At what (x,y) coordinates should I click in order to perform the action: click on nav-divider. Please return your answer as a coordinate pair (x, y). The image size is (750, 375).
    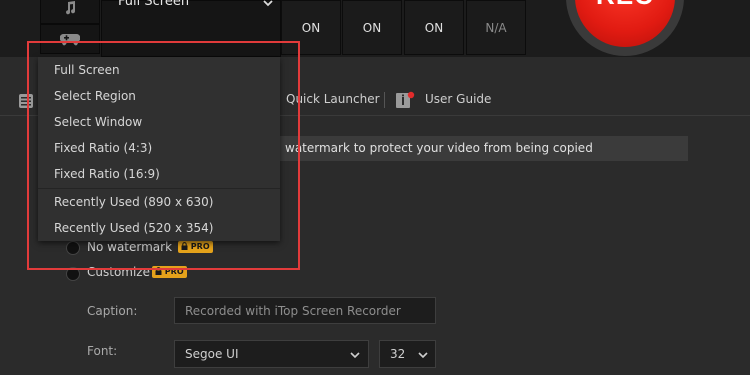
    Looking at the image, I should click on (384, 100).